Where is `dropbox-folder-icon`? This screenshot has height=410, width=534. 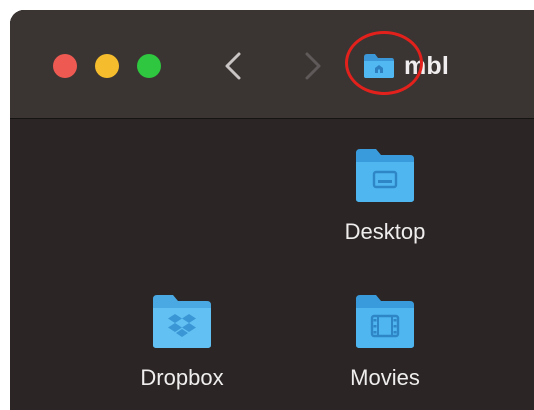 dropbox-folder-icon is located at coordinates (182, 321).